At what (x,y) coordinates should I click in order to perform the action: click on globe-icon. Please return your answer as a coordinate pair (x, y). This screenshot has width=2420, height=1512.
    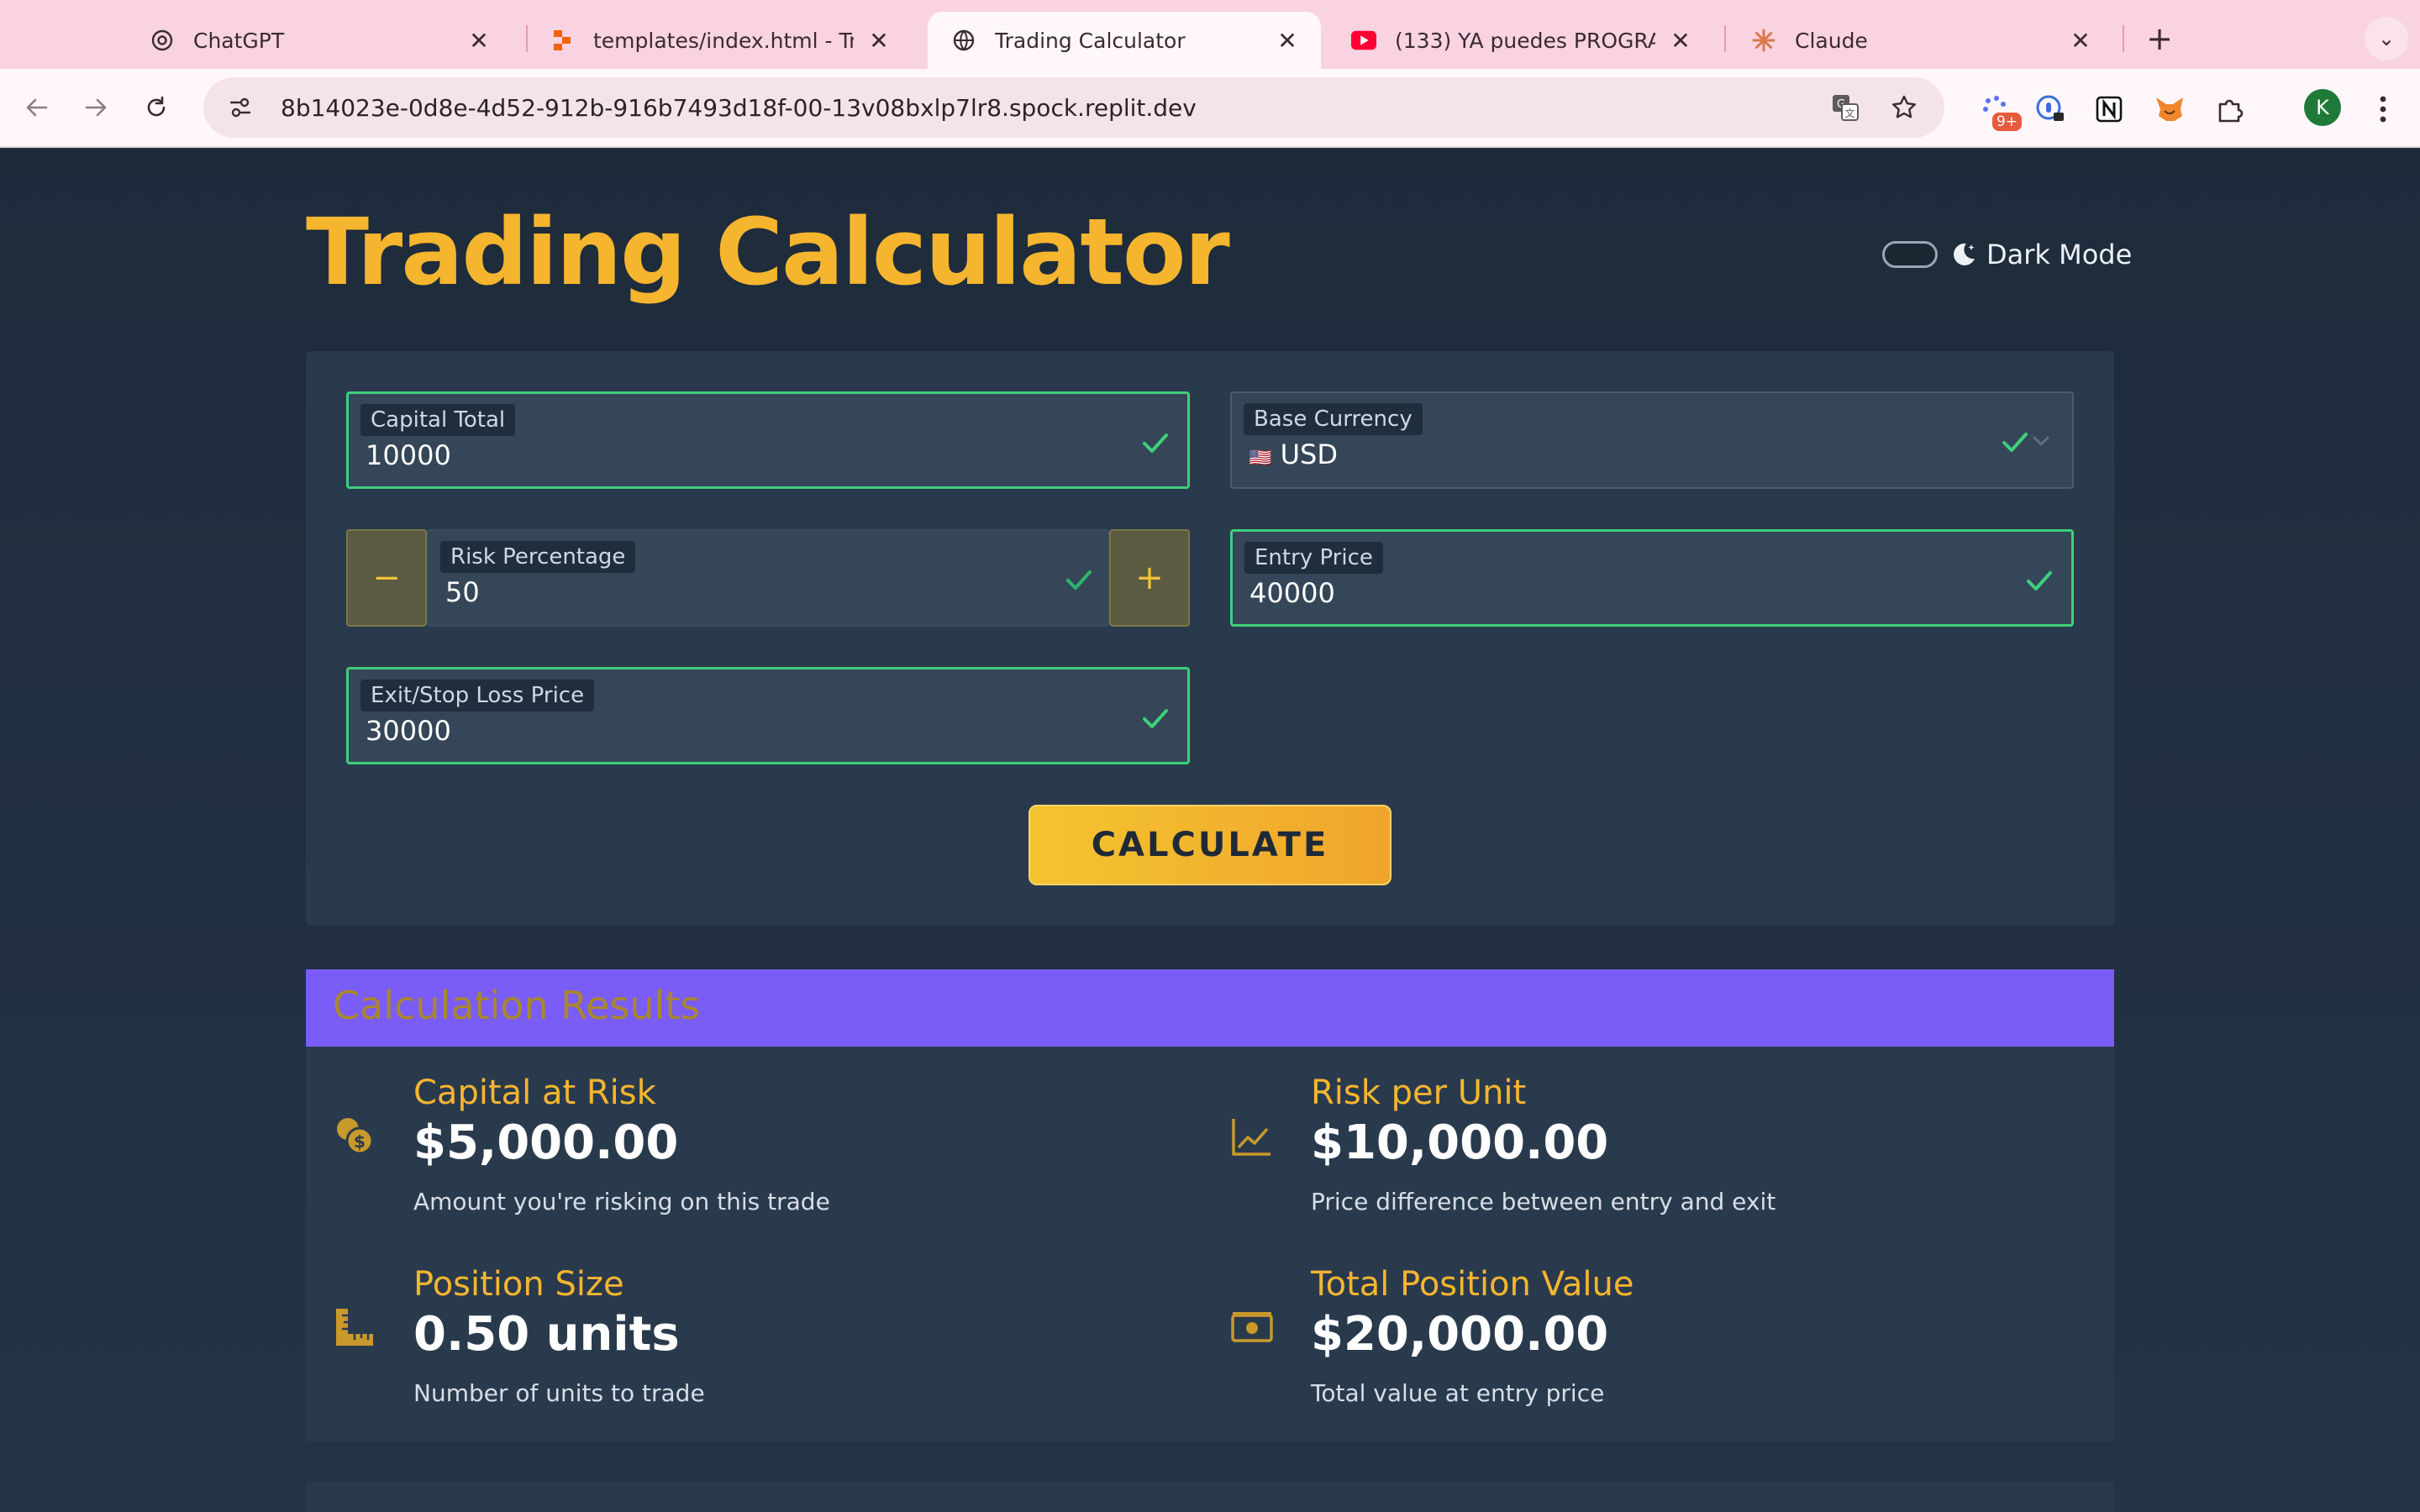
    Looking at the image, I should click on (963, 40).